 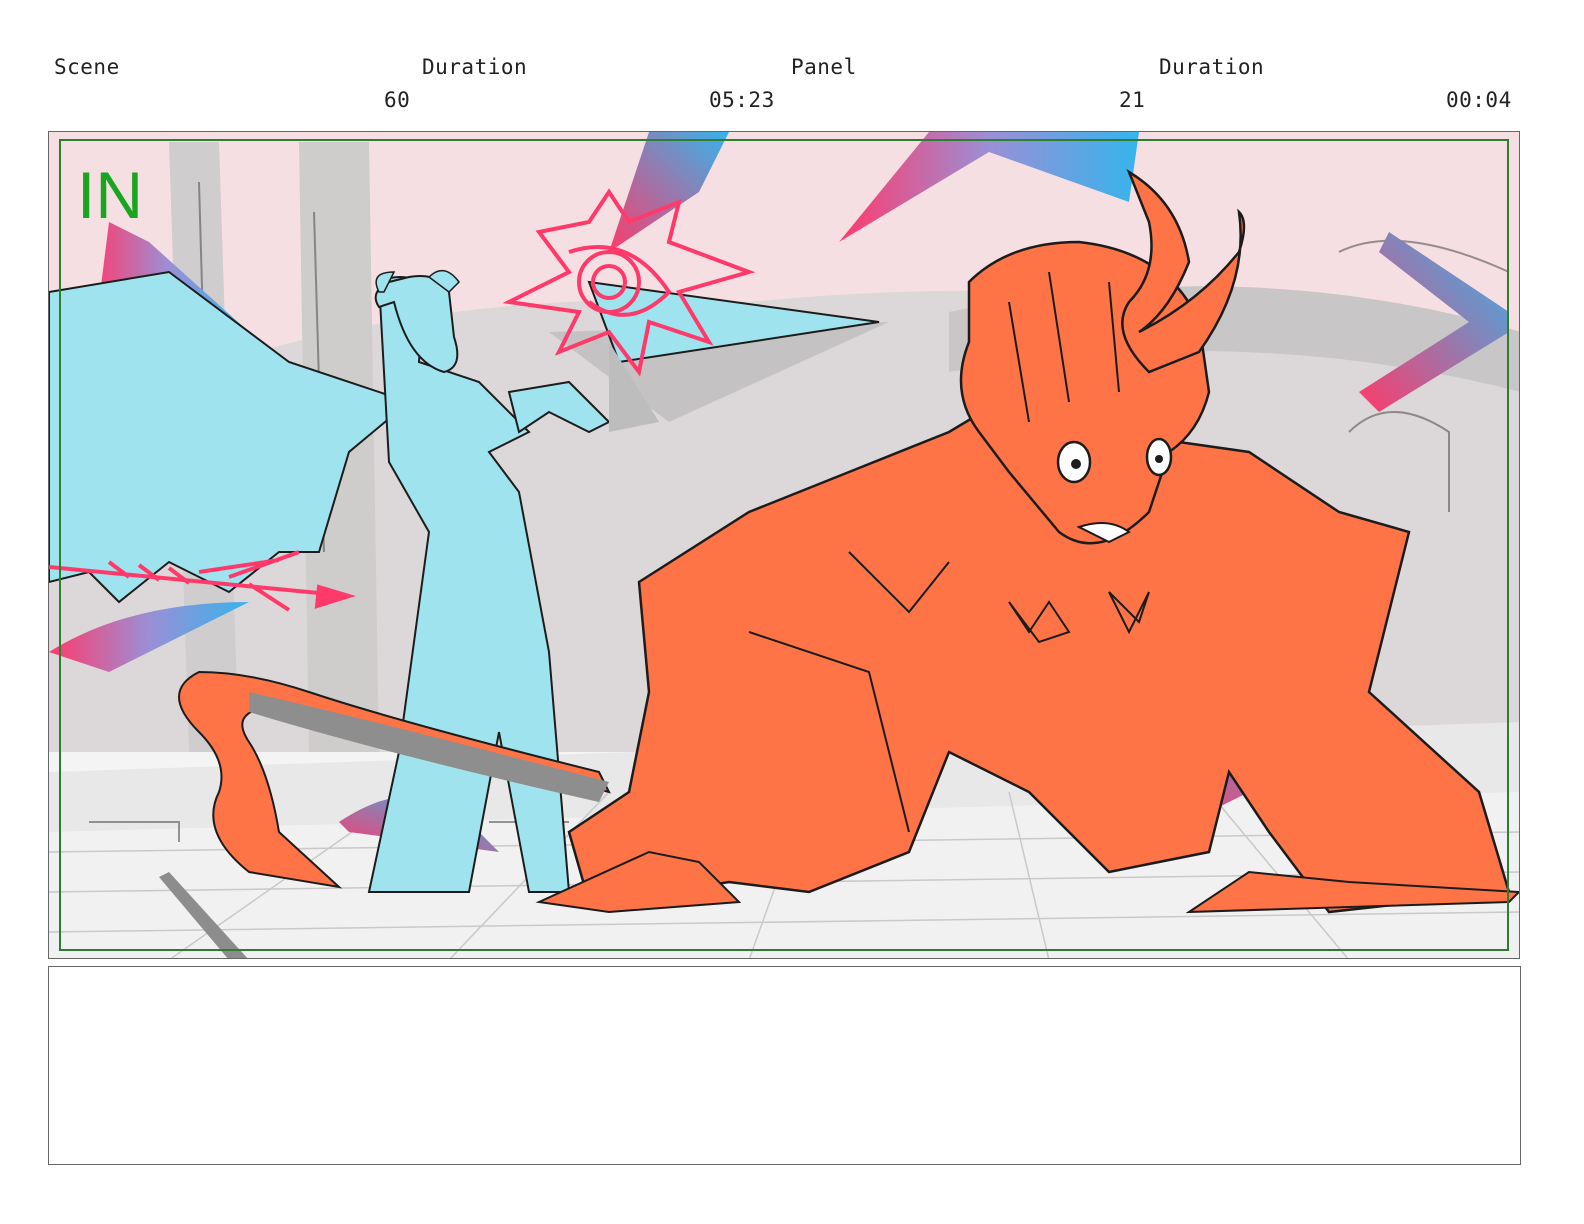 What do you see at coordinates (824, 67) in the screenshot?
I see `panel-label: Panel` at bounding box center [824, 67].